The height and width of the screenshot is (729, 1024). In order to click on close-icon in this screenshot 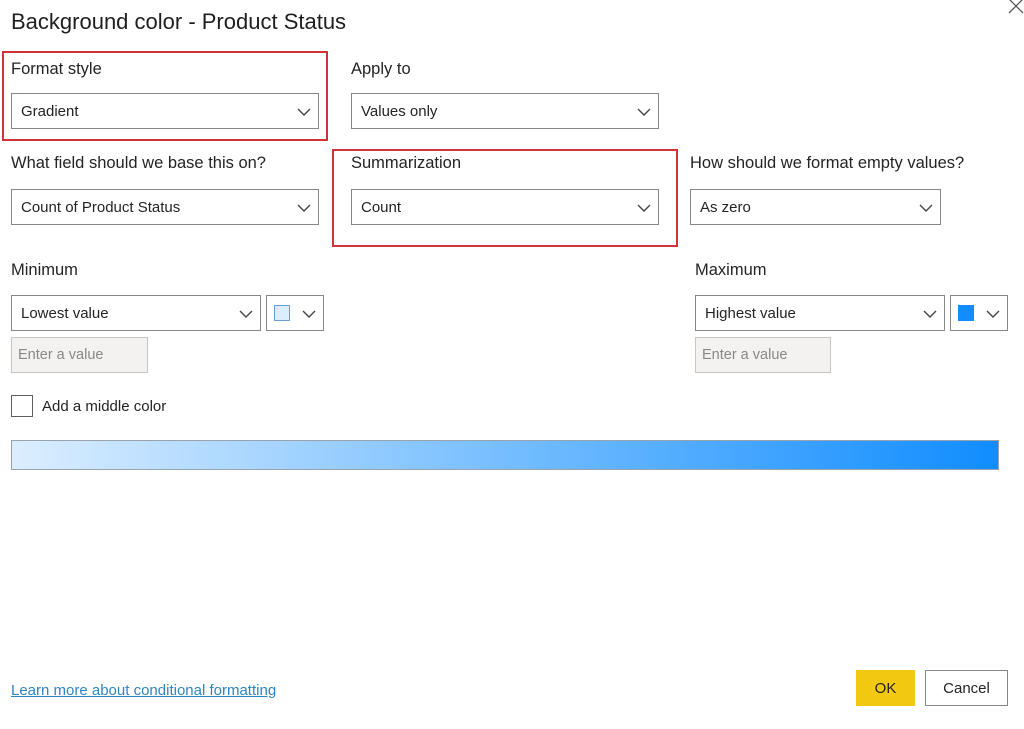, I will do `click(1014, 9)`.